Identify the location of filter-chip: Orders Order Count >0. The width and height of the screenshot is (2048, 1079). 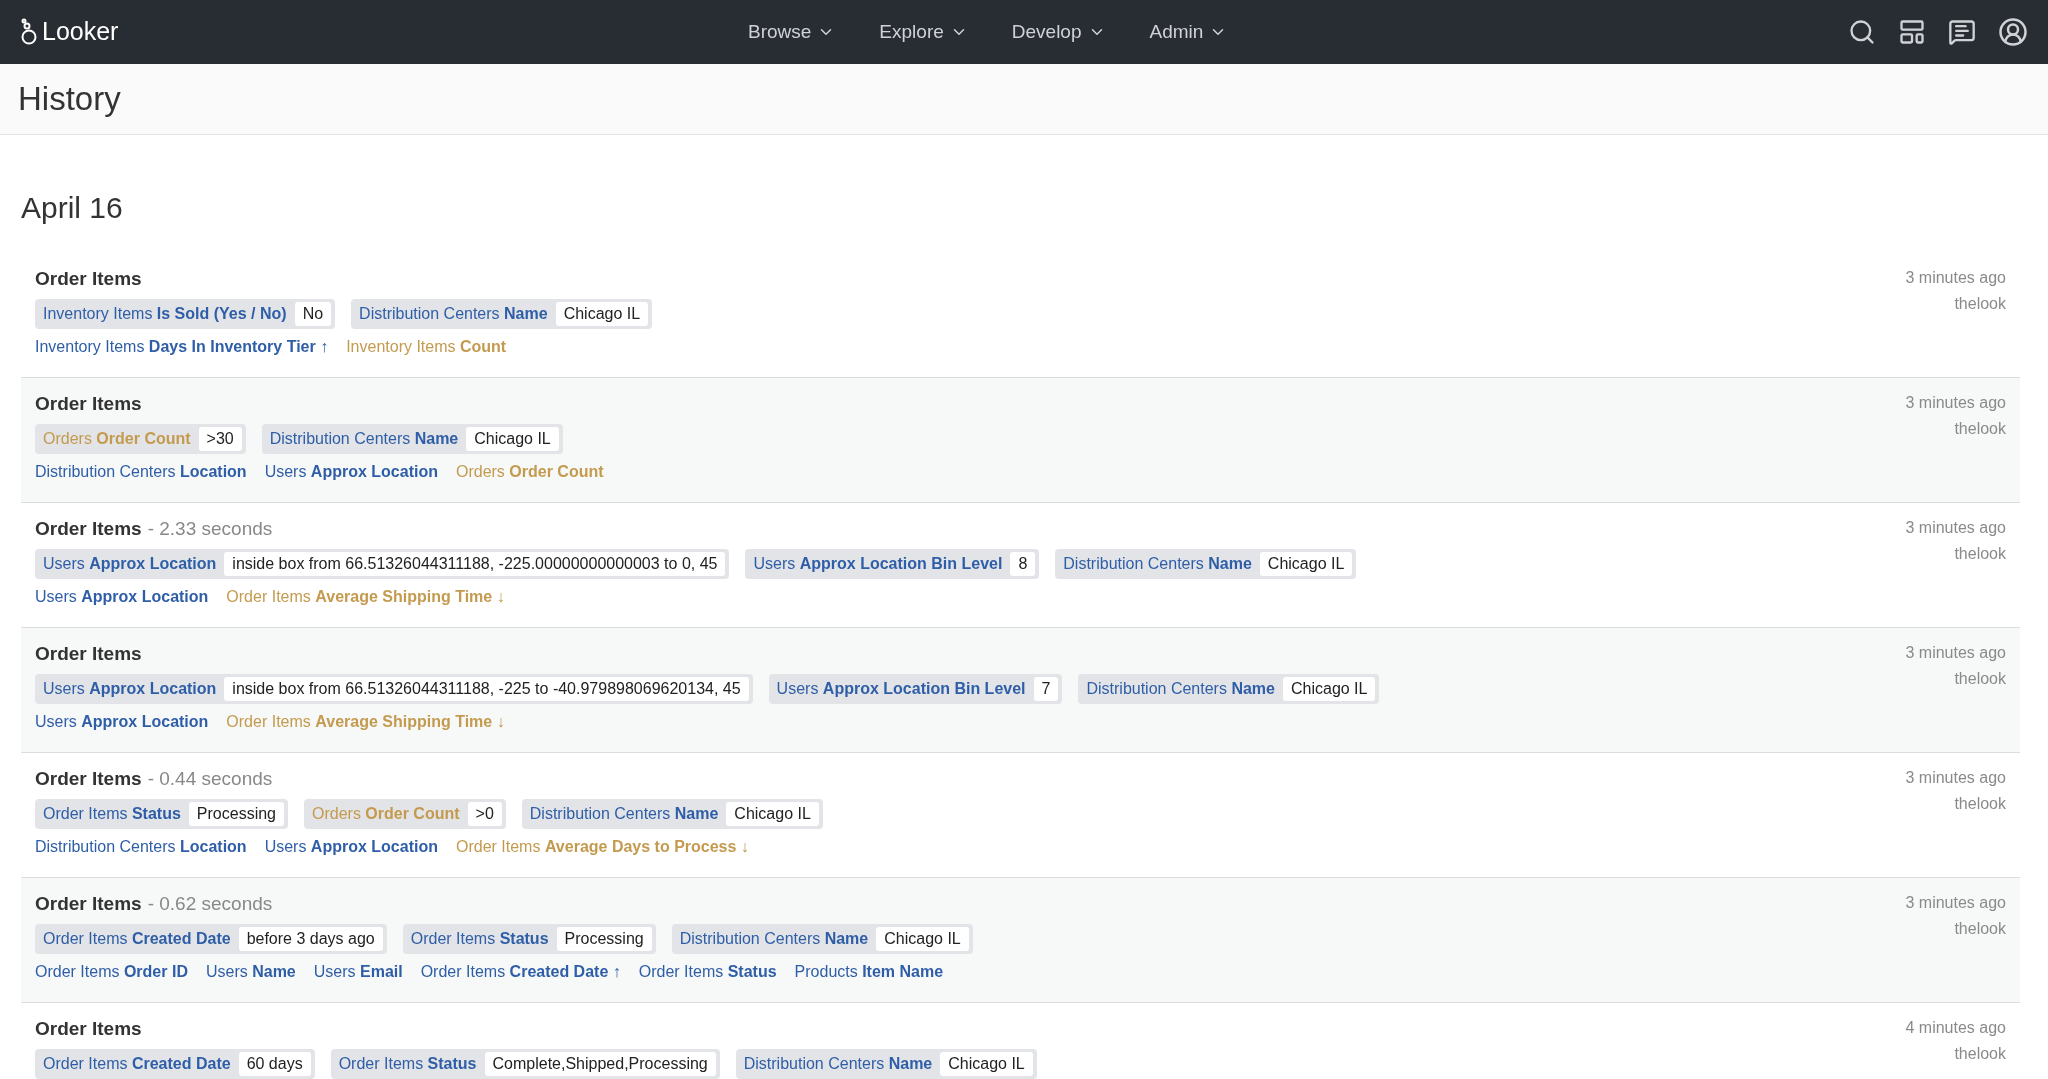
(405, 814).